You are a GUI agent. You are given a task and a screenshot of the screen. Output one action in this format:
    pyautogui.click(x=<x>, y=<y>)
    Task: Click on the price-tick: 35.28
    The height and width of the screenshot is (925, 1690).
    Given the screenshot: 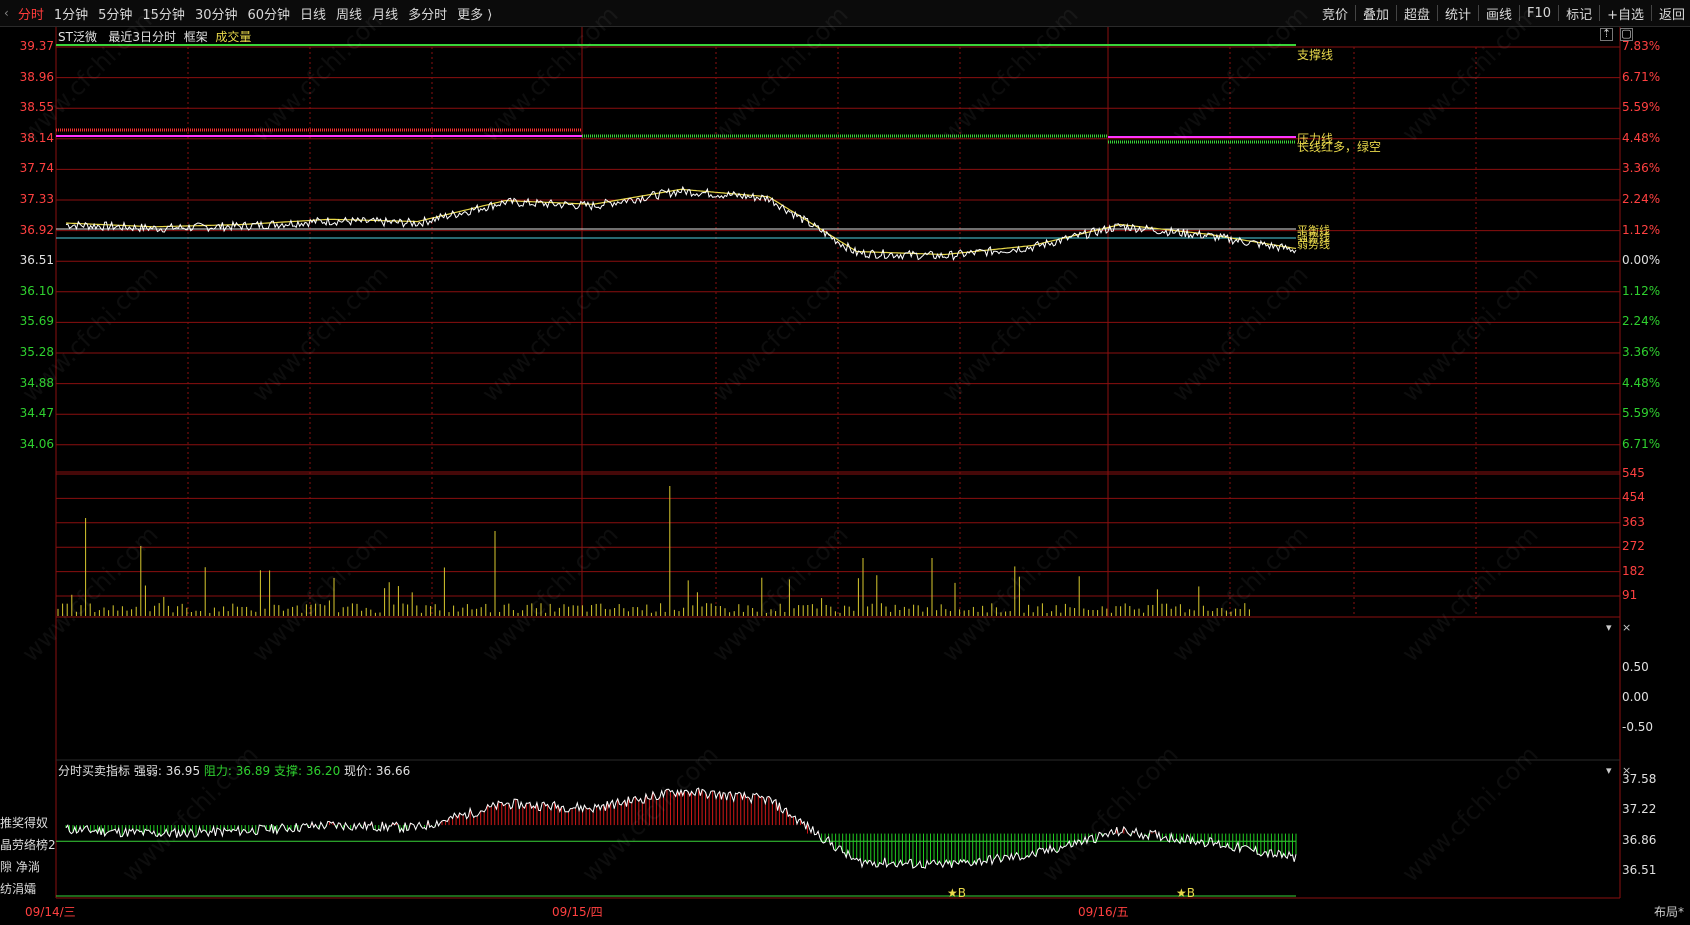 What is the action you would take?
    pyautogui.click(x=36, y=352)
    